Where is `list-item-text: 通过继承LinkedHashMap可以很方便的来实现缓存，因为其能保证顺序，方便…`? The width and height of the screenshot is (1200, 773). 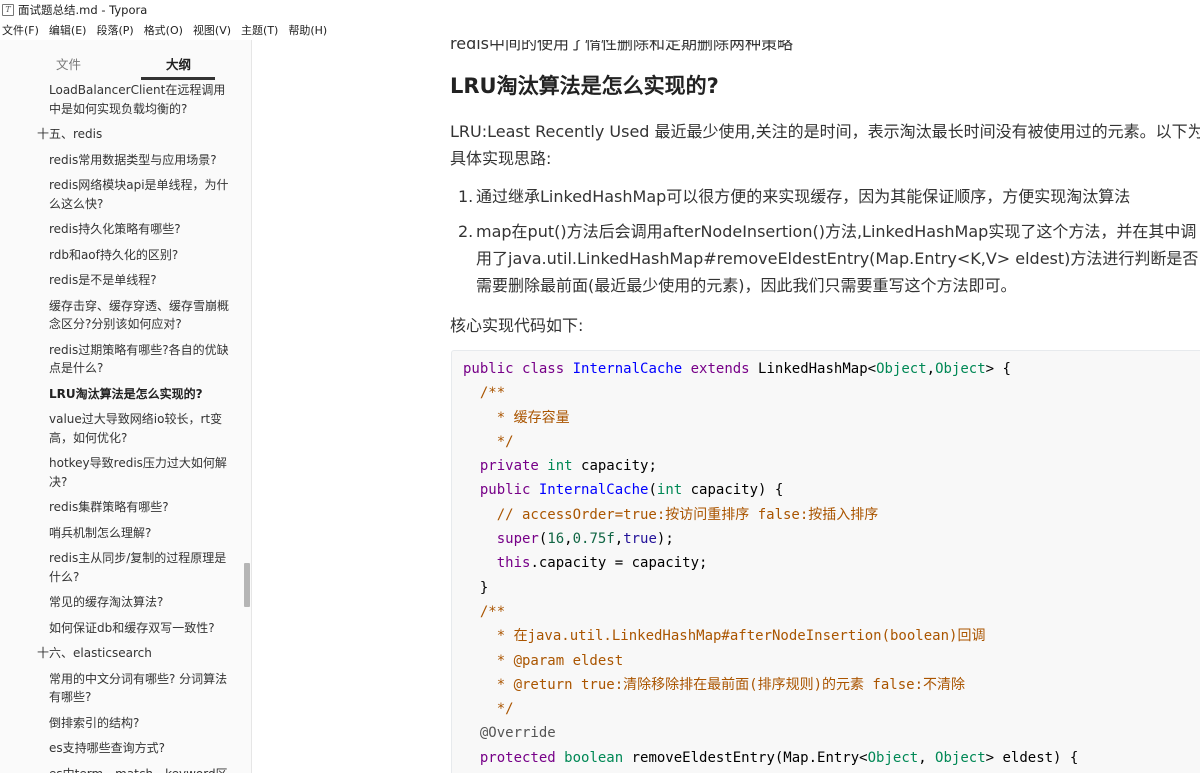 list-item-text: 通过继承LinkedHashMap可以很方便的来实现缓存，因为其能保证顺序，方便… is located at coordinates (803, 196).